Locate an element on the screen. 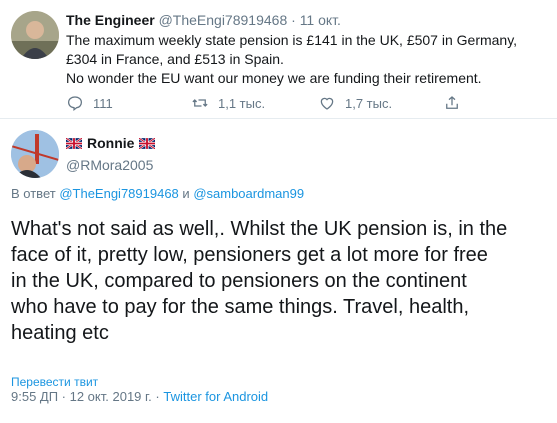 The height and width of the screenshot is (423, 557). timestamp: 9:55 ДП · 12 окт. 2019 г. is located at coordinates (81, 396).